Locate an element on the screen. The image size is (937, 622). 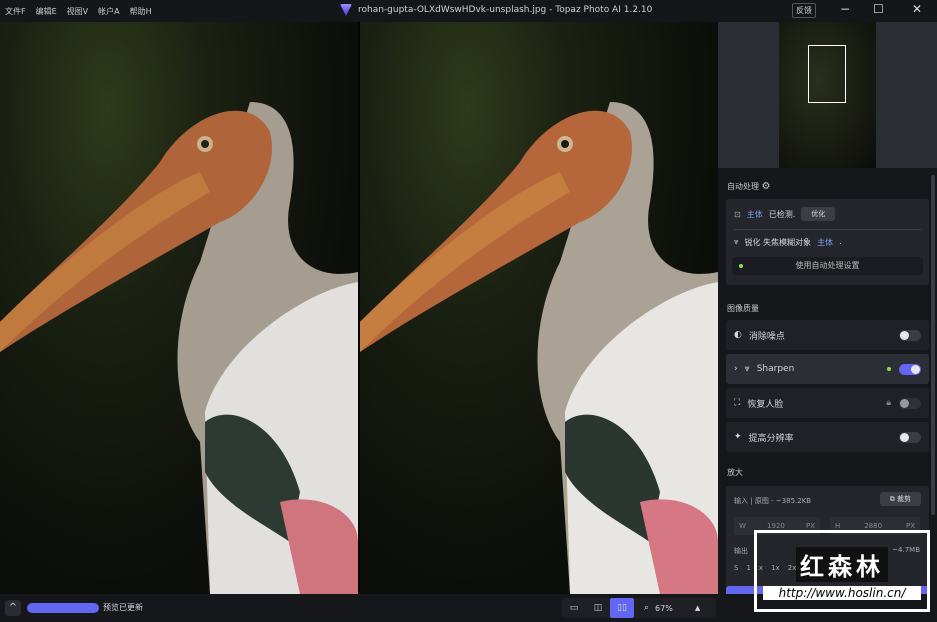
watermark: 红森林 http://www.hoslin.cn/ is located at coordinates (842, 571).